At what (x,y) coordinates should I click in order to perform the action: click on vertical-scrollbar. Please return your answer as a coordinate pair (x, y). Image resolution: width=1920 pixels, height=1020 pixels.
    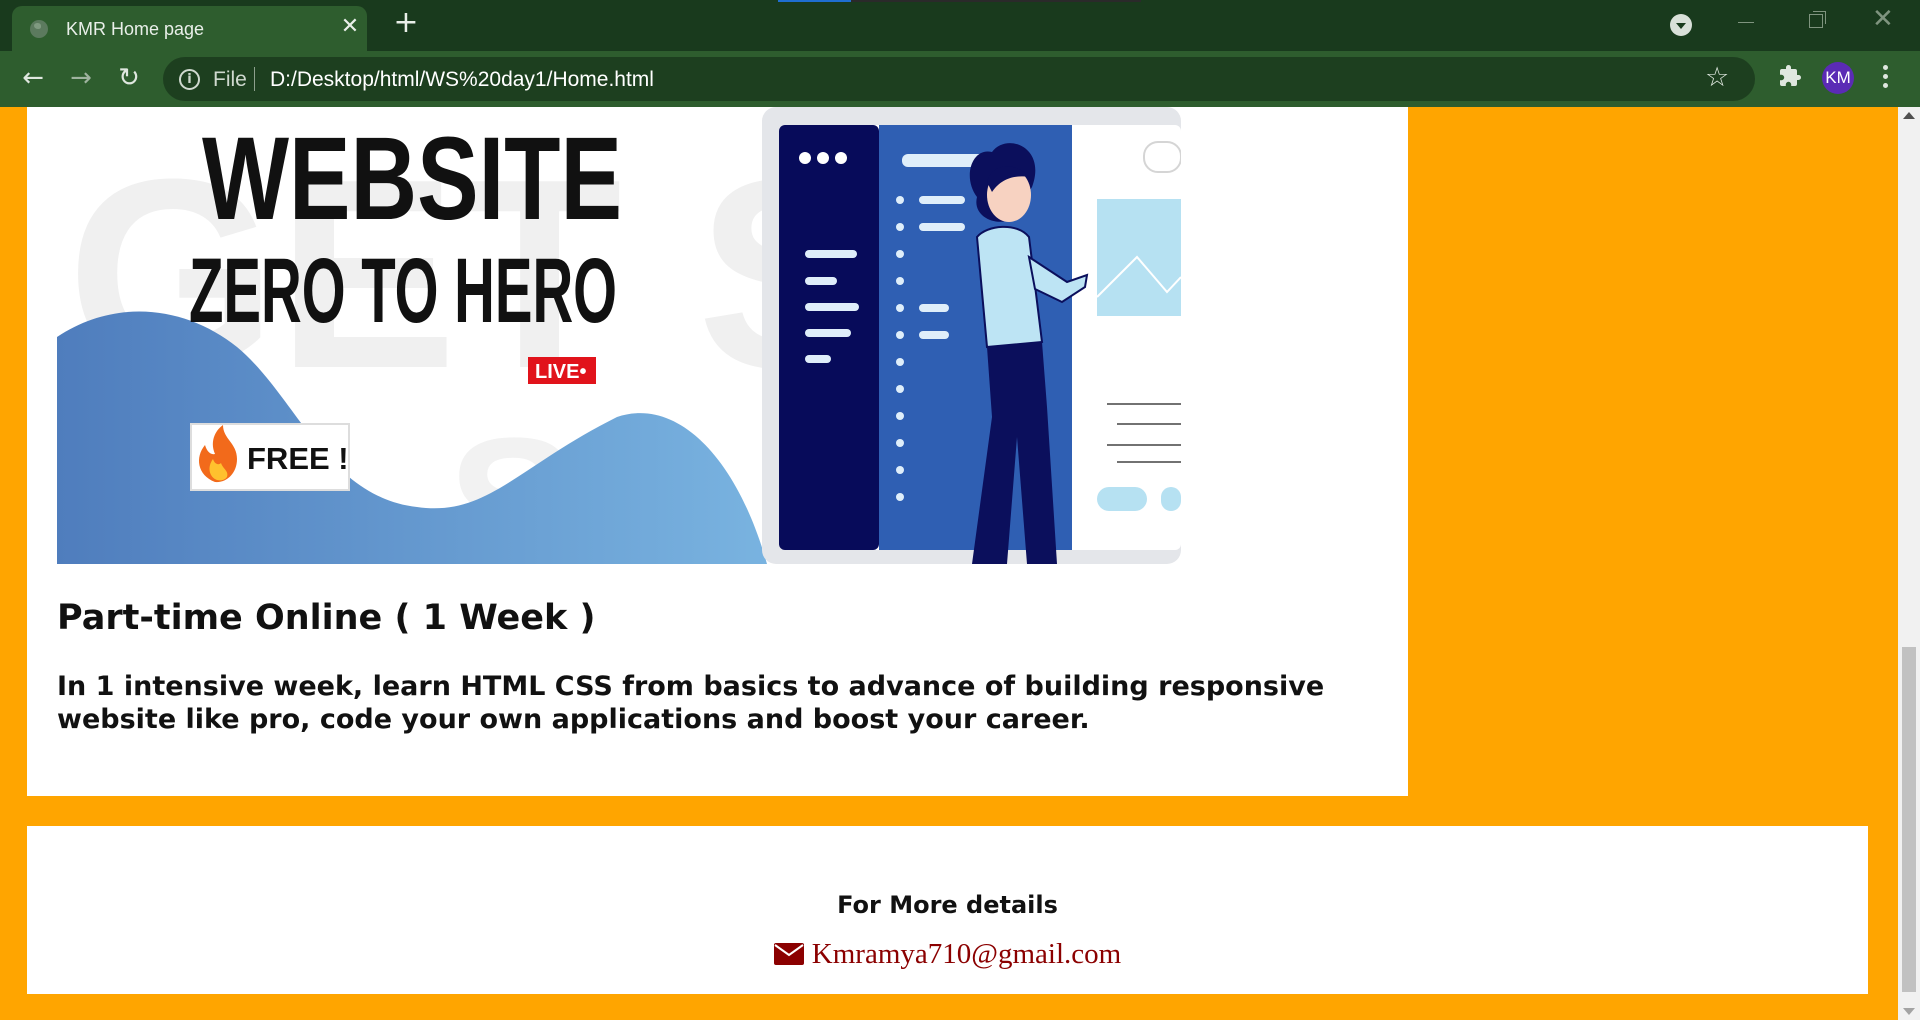
    Looking at the image, I should click on (1909, 563).